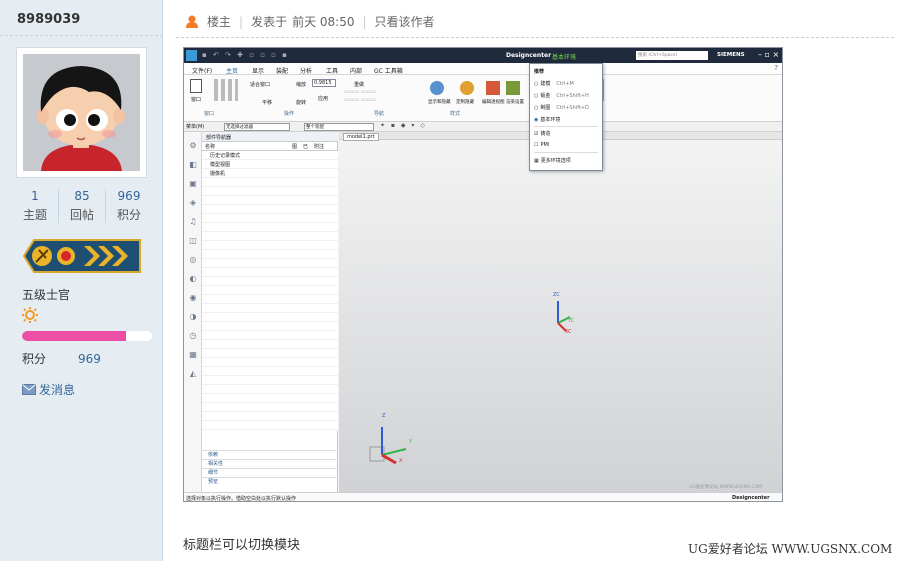 The image size is (900, 561). Describe the element at coordinates (751, 498) in the screenshot. I see `status-brand: Designcenter` at that location.